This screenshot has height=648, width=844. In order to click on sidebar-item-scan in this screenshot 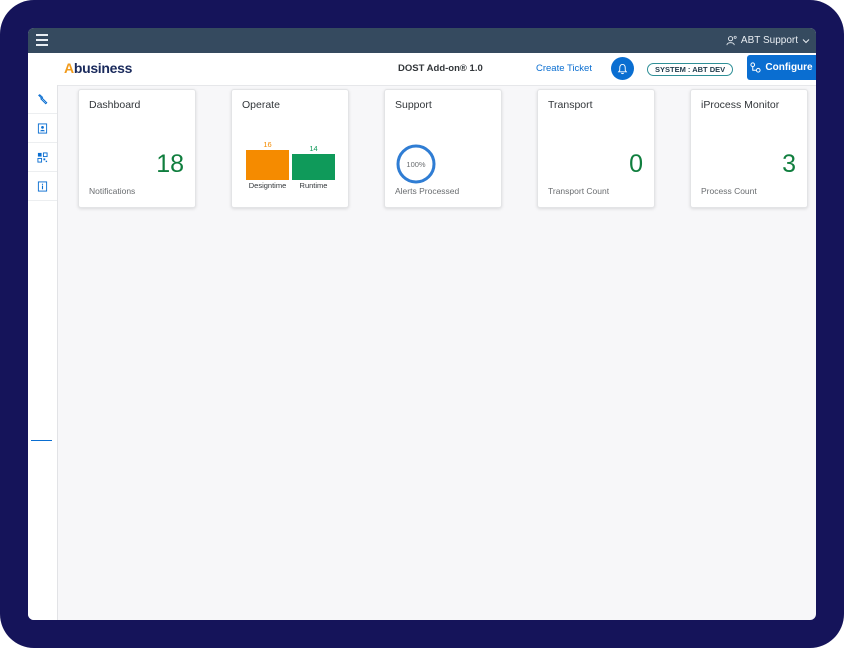, I will do `click(42, 157)`.